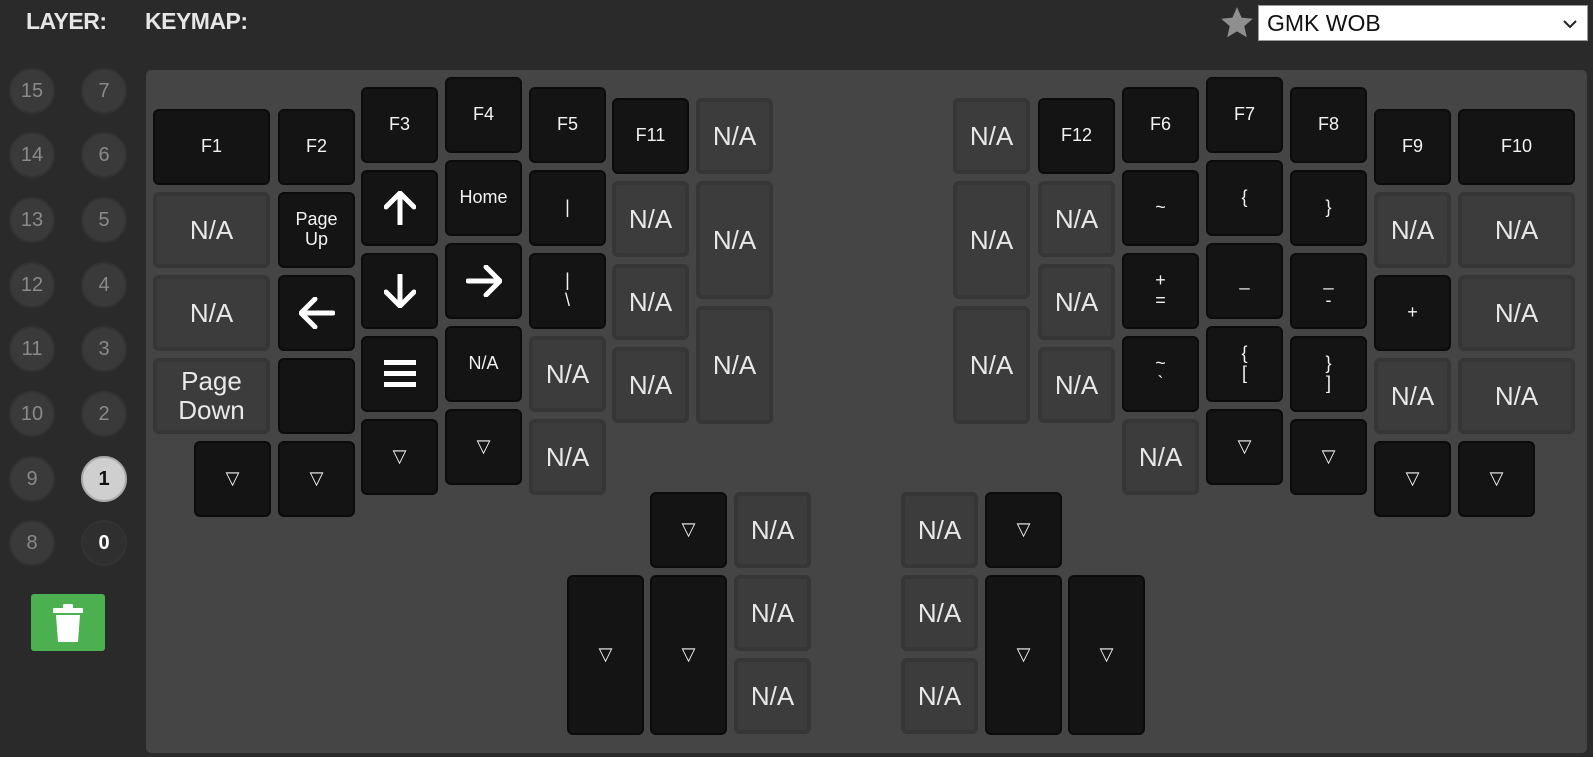 Image resolution: width=1593 pixels, height=757 pixels. I want to click on key: F7, so click(1244, 115).